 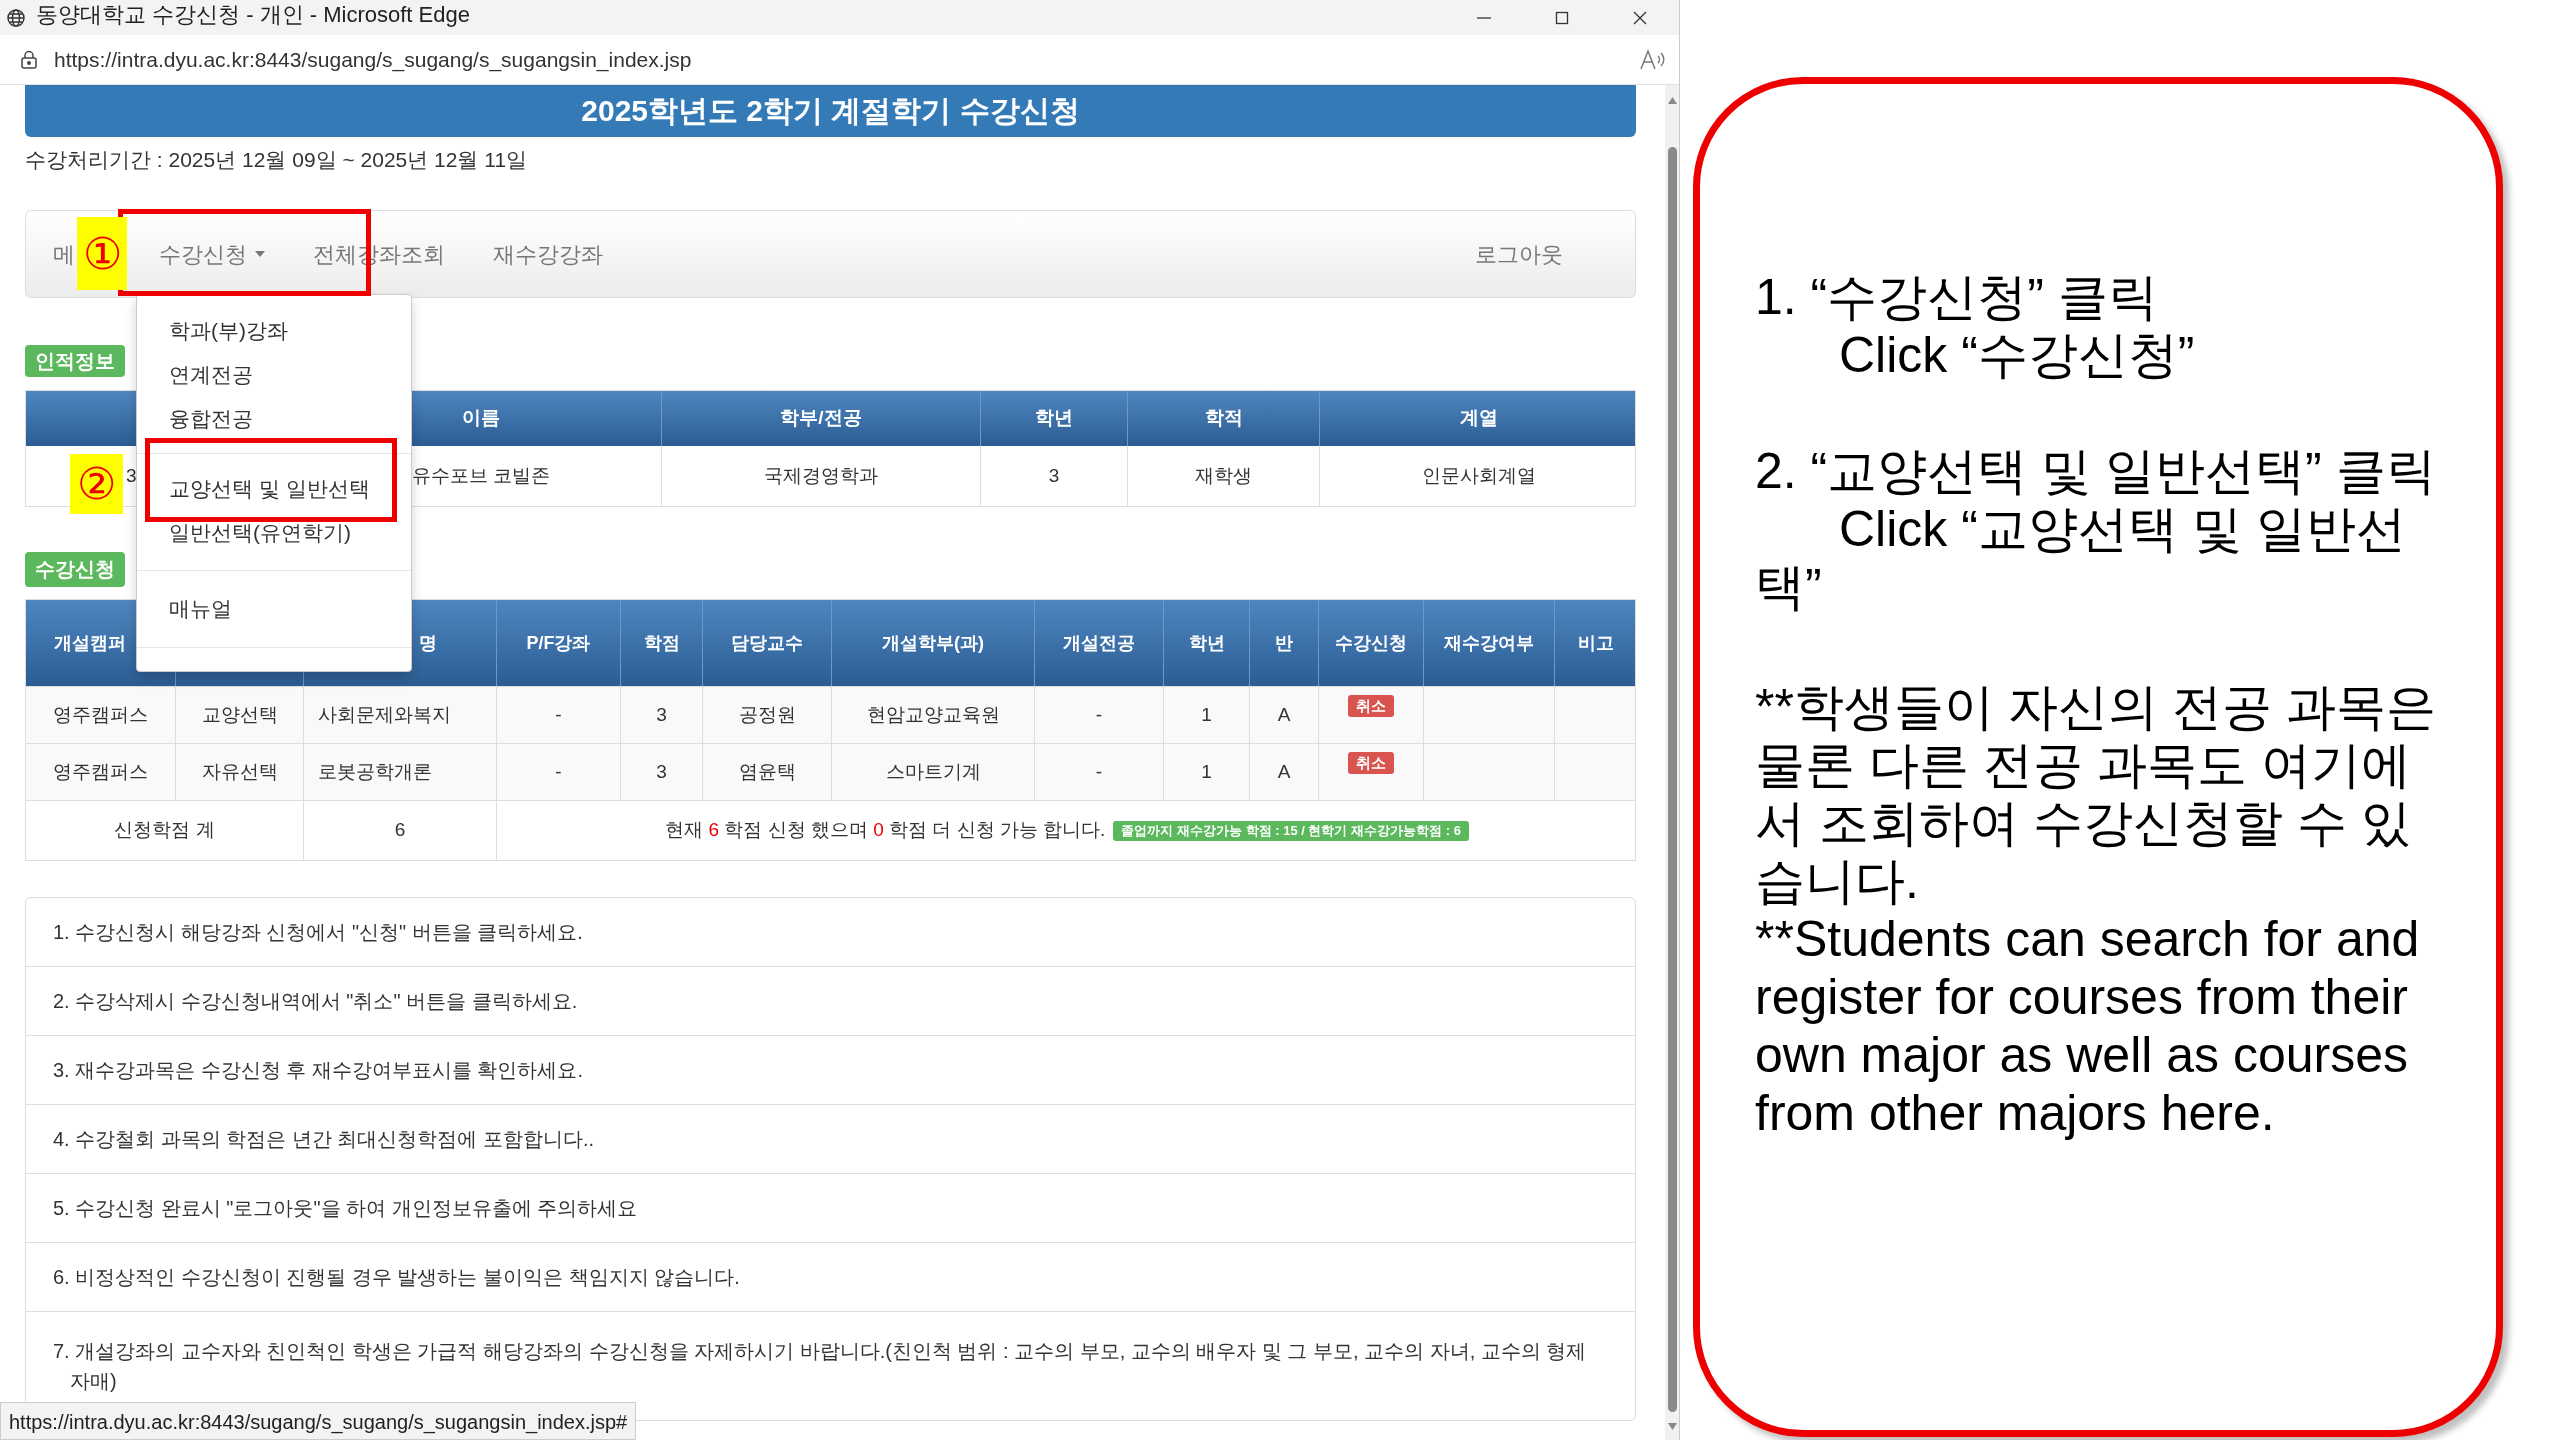 What do you see at coordinates (1672, 762) in the screenshot?
I see `scrollbar` at bounding box center [1672, 762].